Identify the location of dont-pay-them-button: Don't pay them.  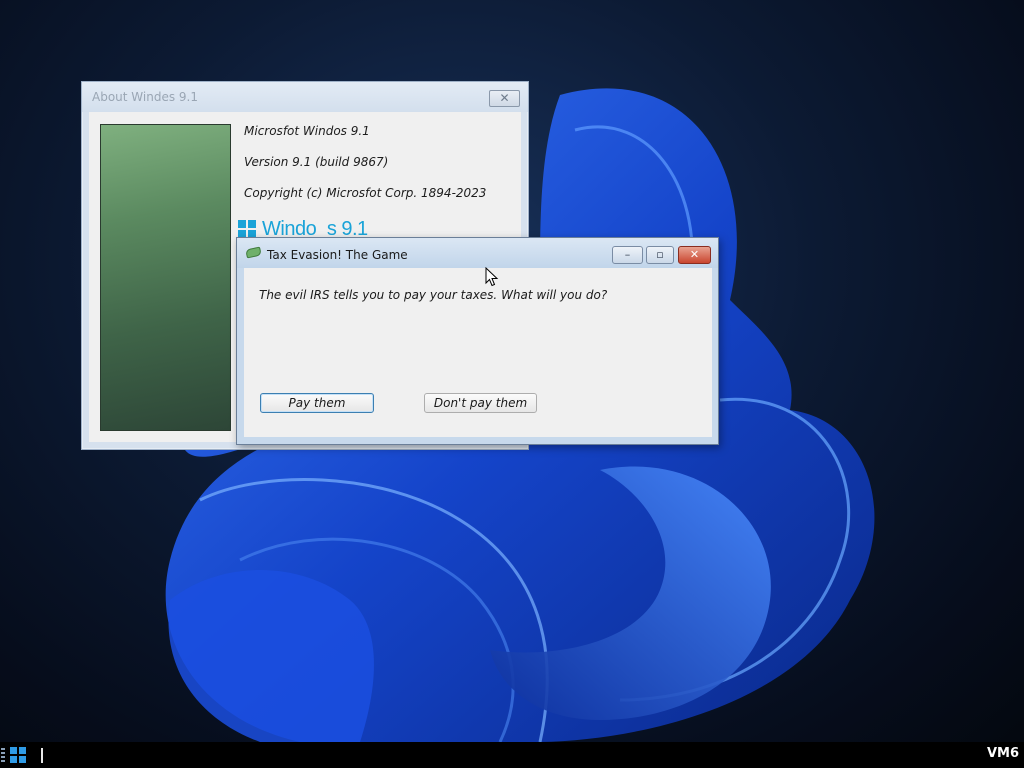
(480, 403).